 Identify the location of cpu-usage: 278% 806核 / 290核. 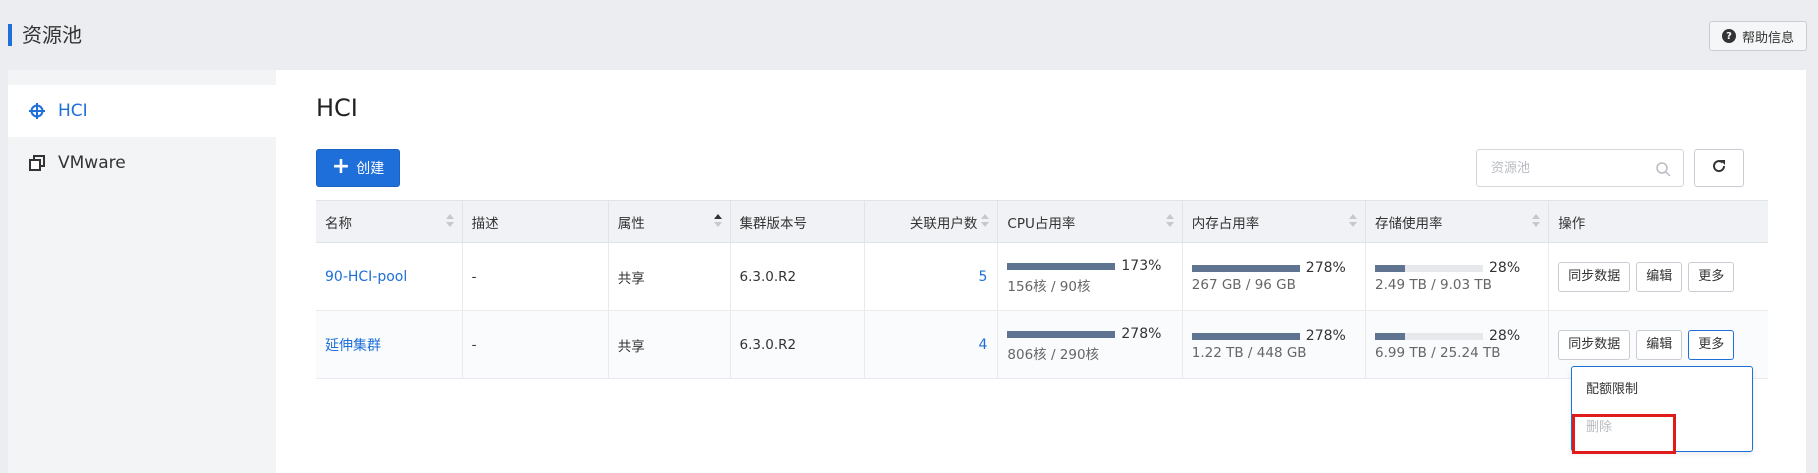
(1090, 344).